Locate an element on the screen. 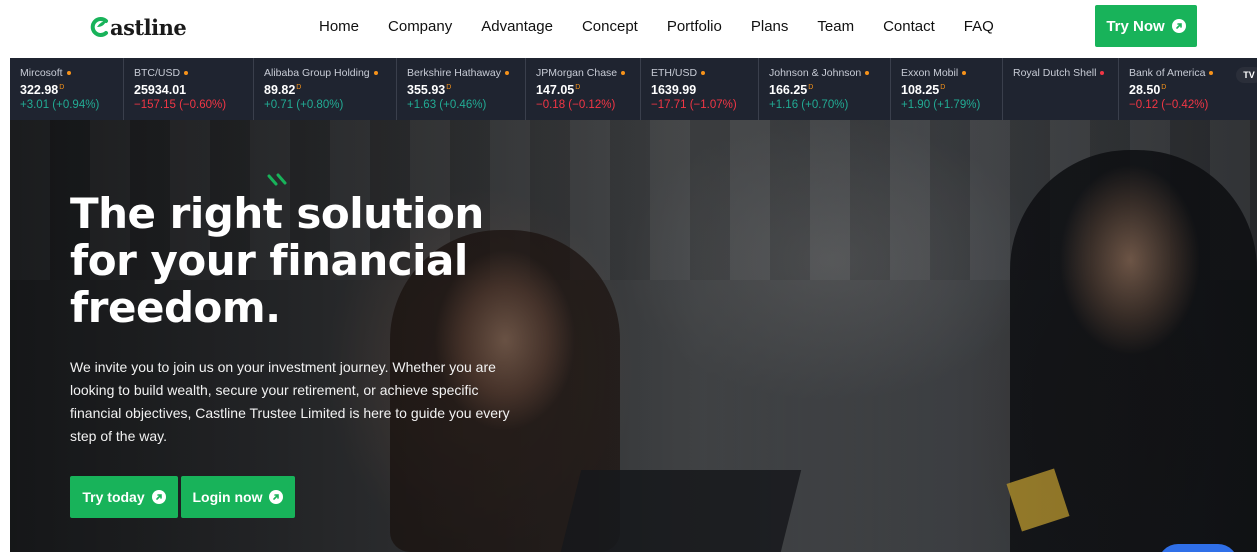 The height and width of the screenshot is (552, 1257). chat-widget-button is located at coordinates (1198, 548).